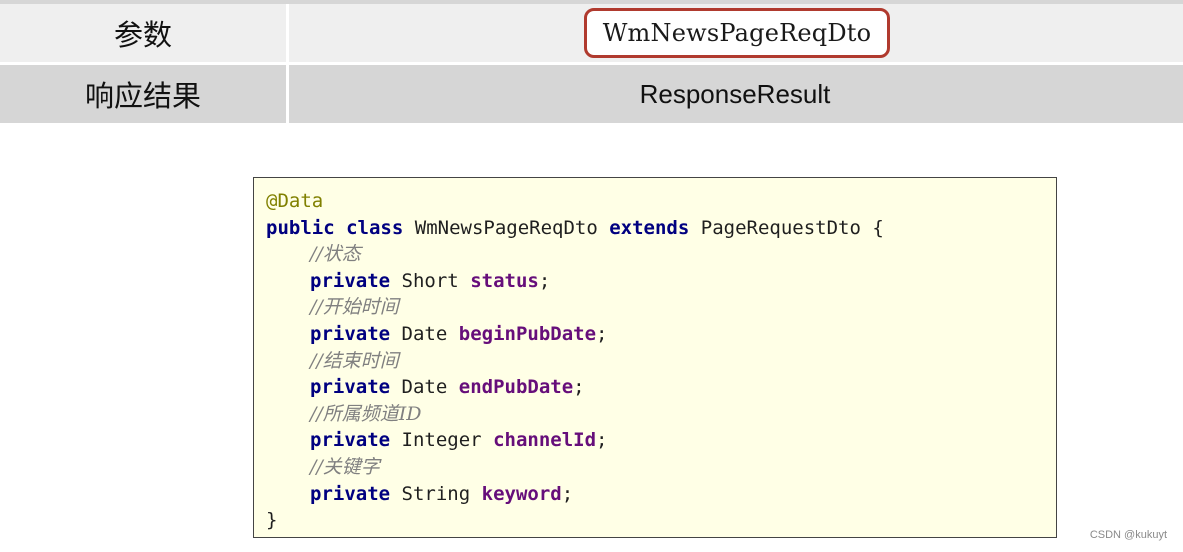 Image resolution: width=1183 pixels, height=552 pixels. What do you see at coordinates (366, 413) in the screenshot?
I see `comment-token: //所属频道ID` at bounding box center [366, 413].